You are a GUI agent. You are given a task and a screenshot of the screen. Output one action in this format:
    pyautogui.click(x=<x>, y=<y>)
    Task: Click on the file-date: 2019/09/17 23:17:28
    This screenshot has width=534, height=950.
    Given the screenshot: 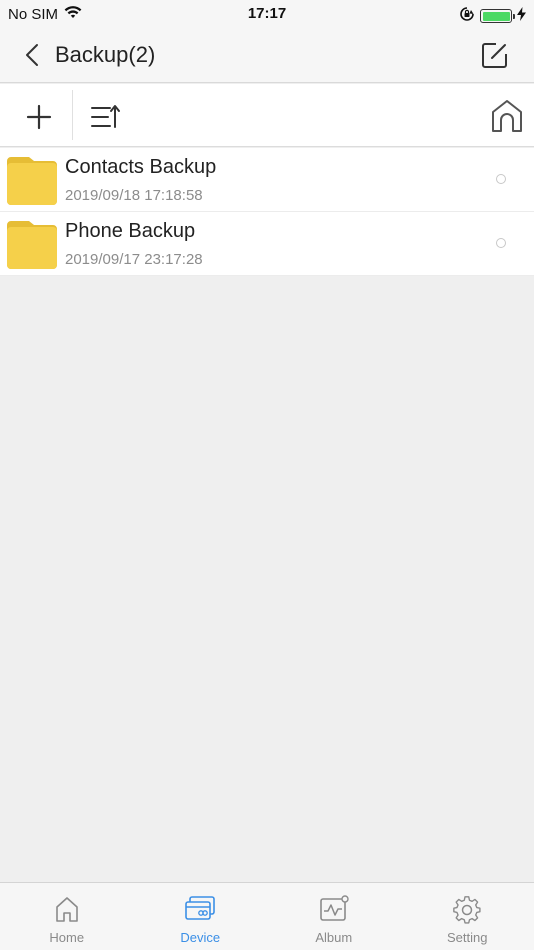 What is the action you would take?
    pyautogui.click(x=134, y=259)
    